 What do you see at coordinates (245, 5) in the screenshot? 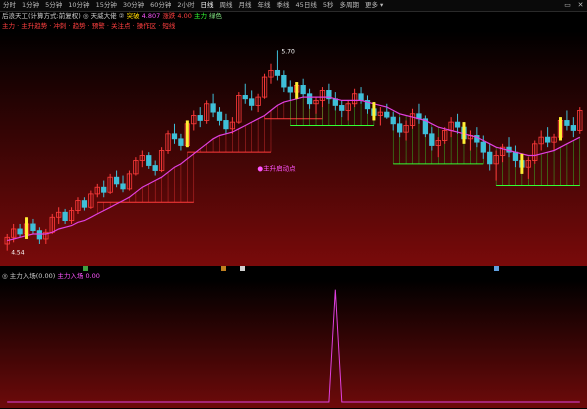
I see `period-10: 月线` at bounding box center [245, 5].